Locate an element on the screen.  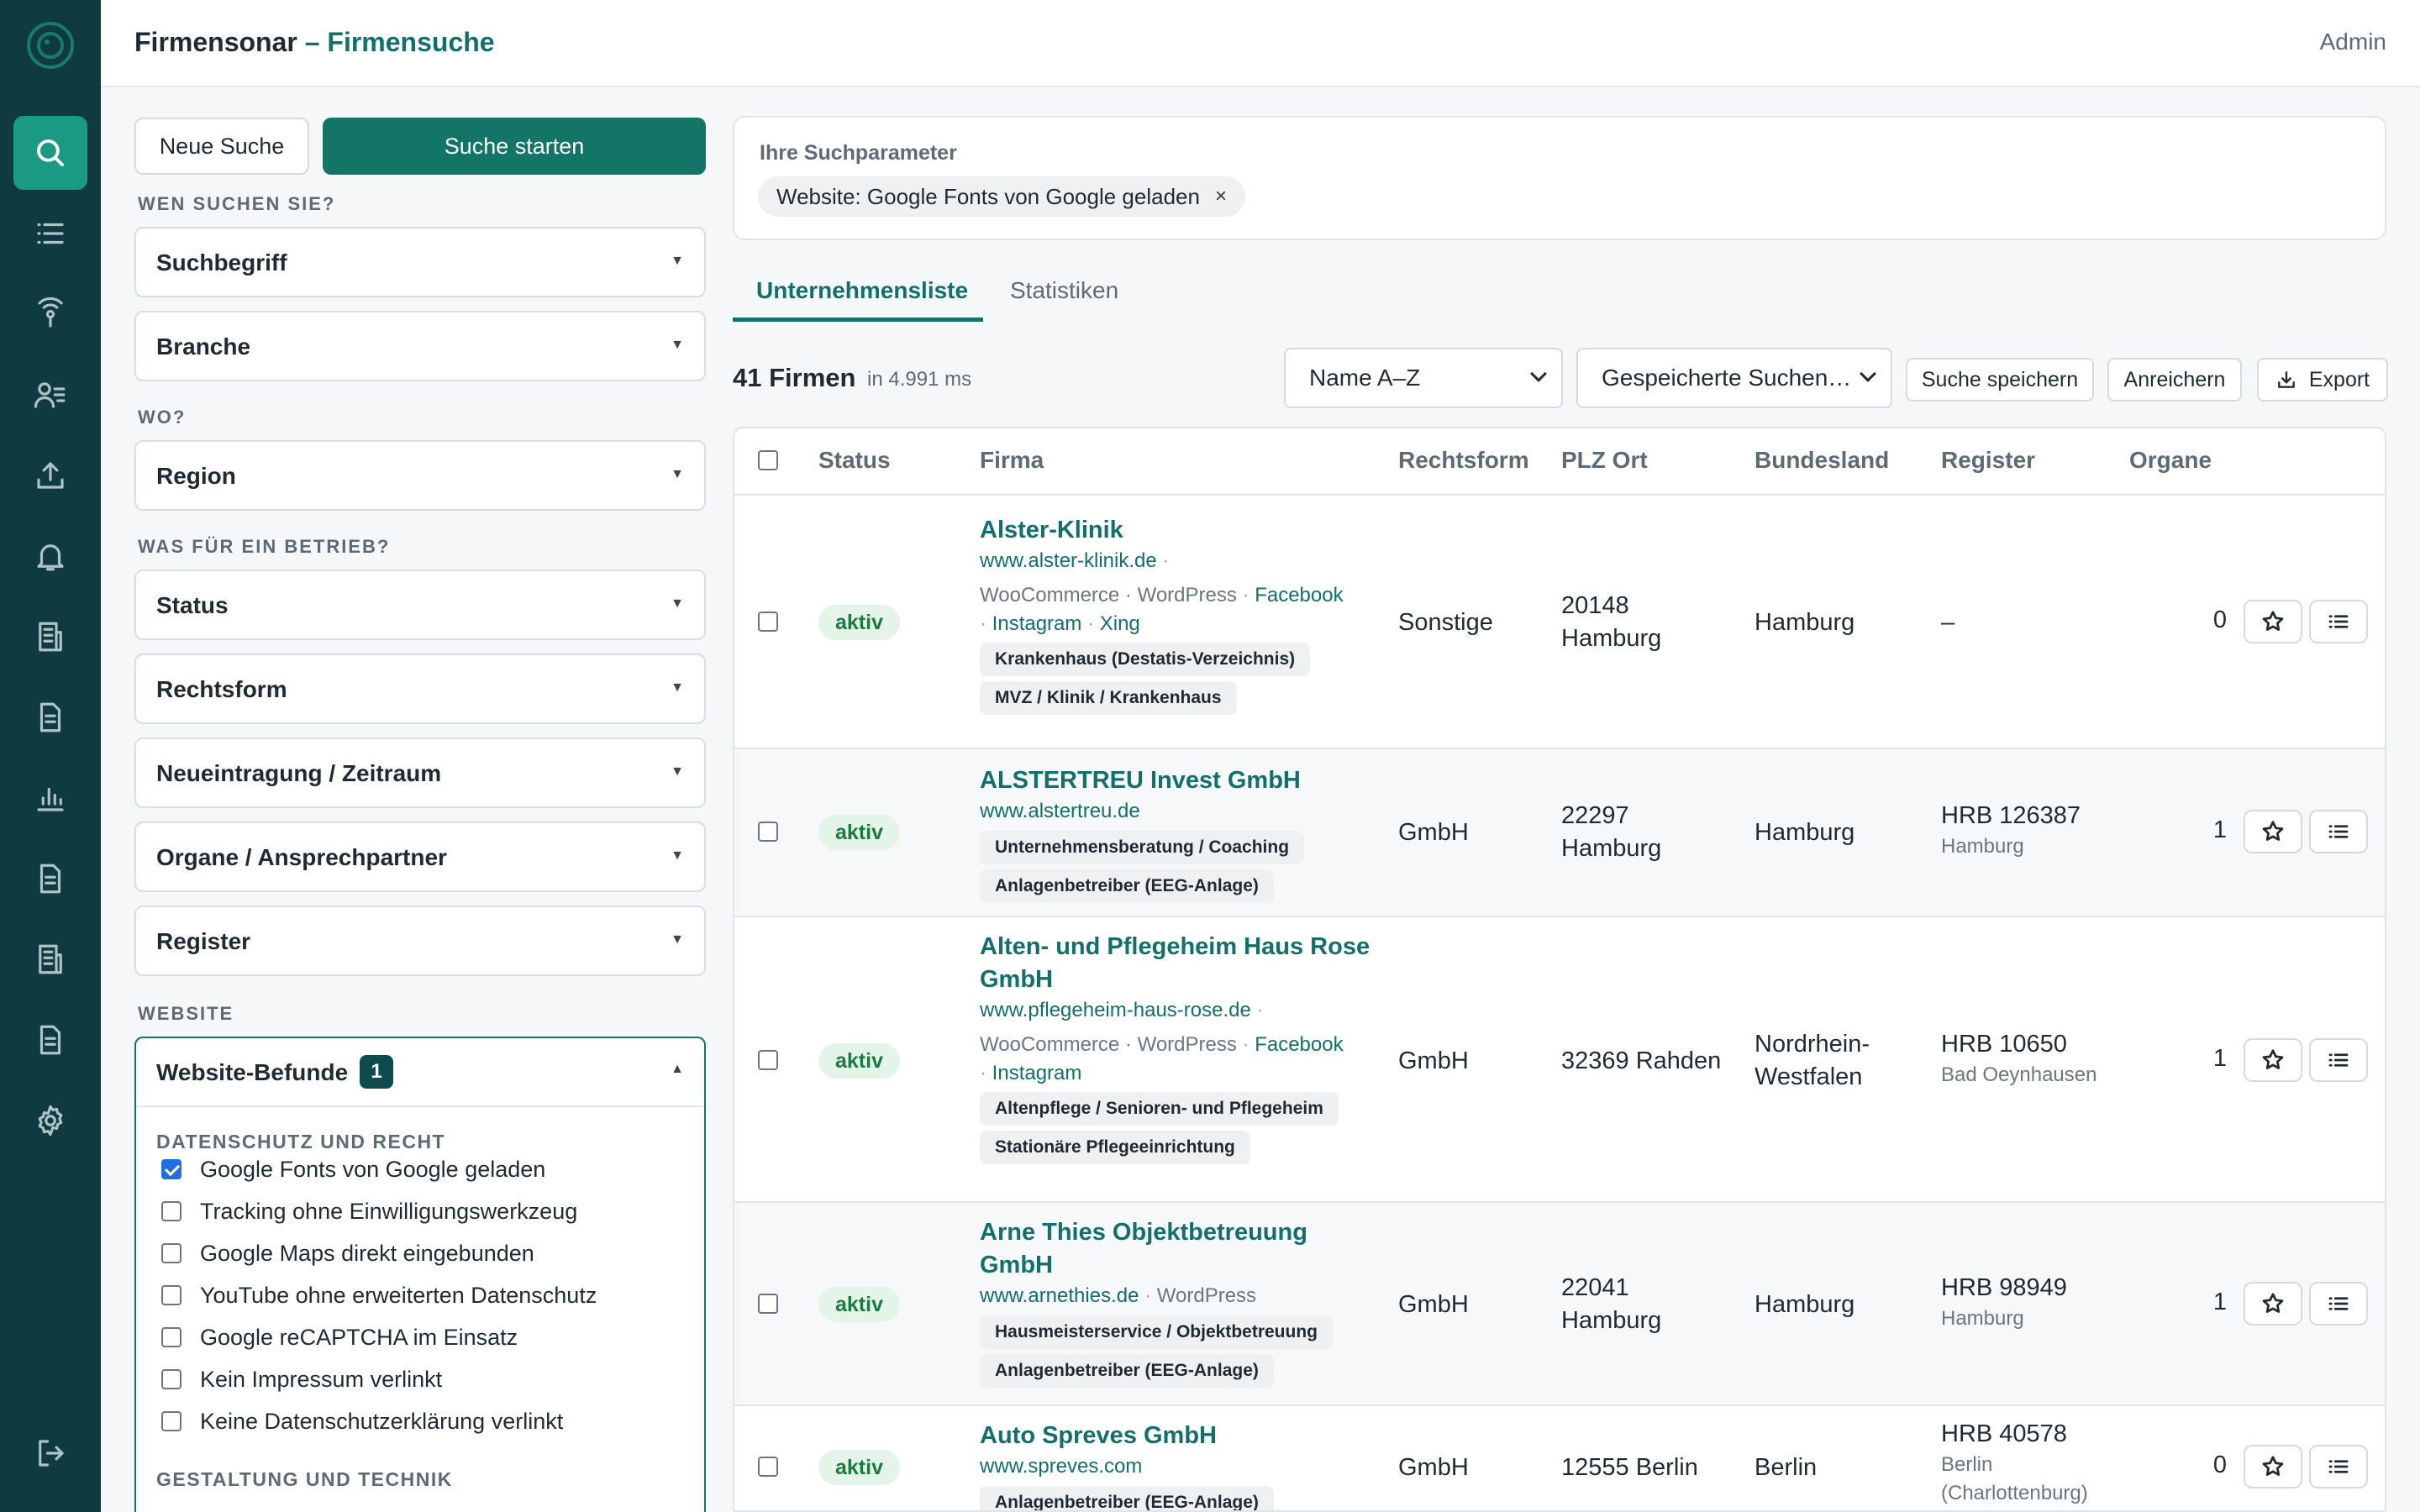
plz-ort-cell: 20148 Hamburg is located at coordinates (1612, 622).